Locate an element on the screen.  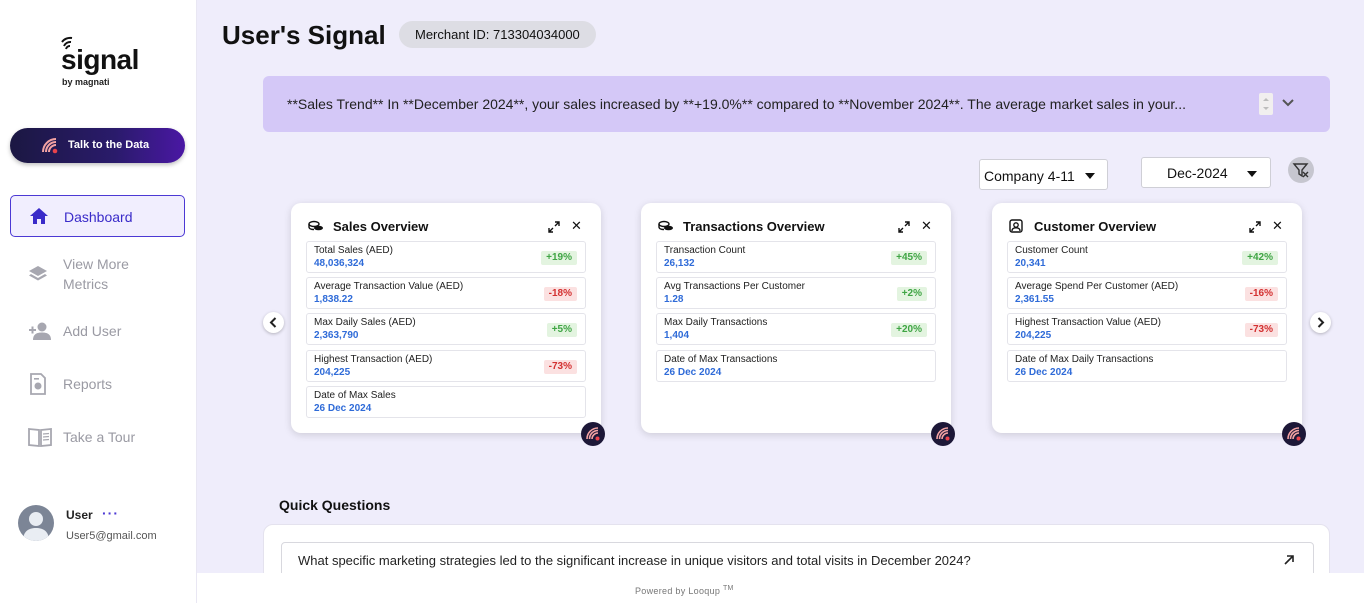
company-select: Company 4-11 is located at coordinates (1043, 174).